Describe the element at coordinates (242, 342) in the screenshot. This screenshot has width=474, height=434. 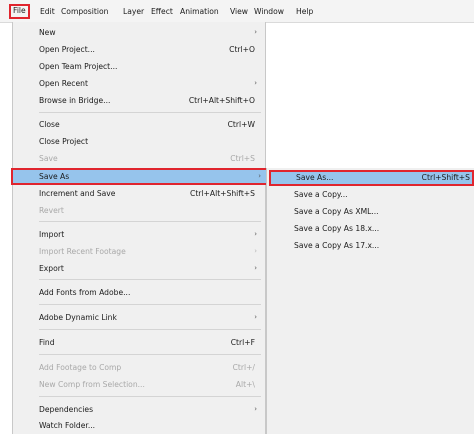
I see `menu-item-shortcut: Ctrl+F` at that location.